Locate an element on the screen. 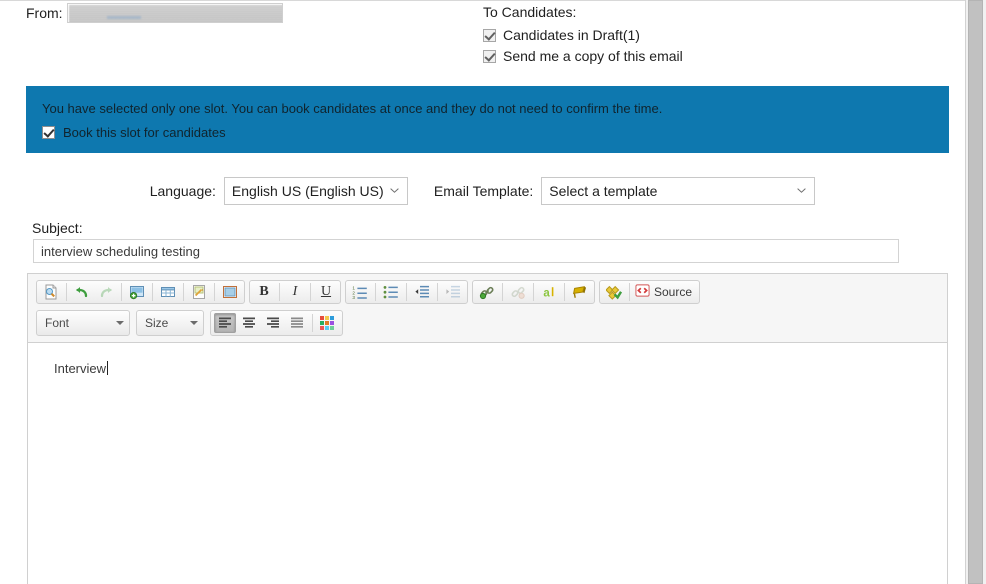 This screenshot has width=986, height=584. underline-glyph: U is located at coordinates (326, 291).